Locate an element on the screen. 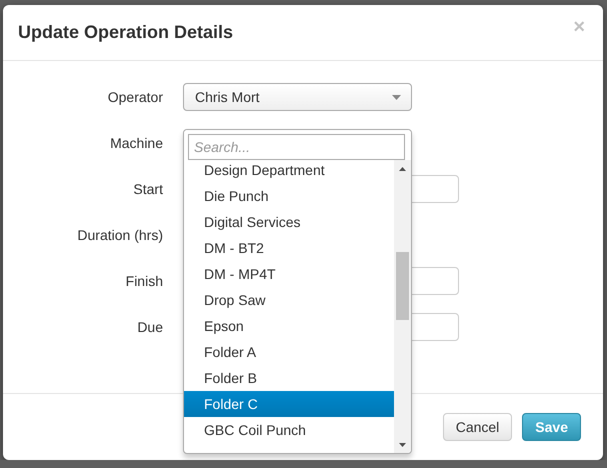 Image resolution: width=607 pixels, height=468 pixels. field-label: Start is located at coordinates (148, 189).